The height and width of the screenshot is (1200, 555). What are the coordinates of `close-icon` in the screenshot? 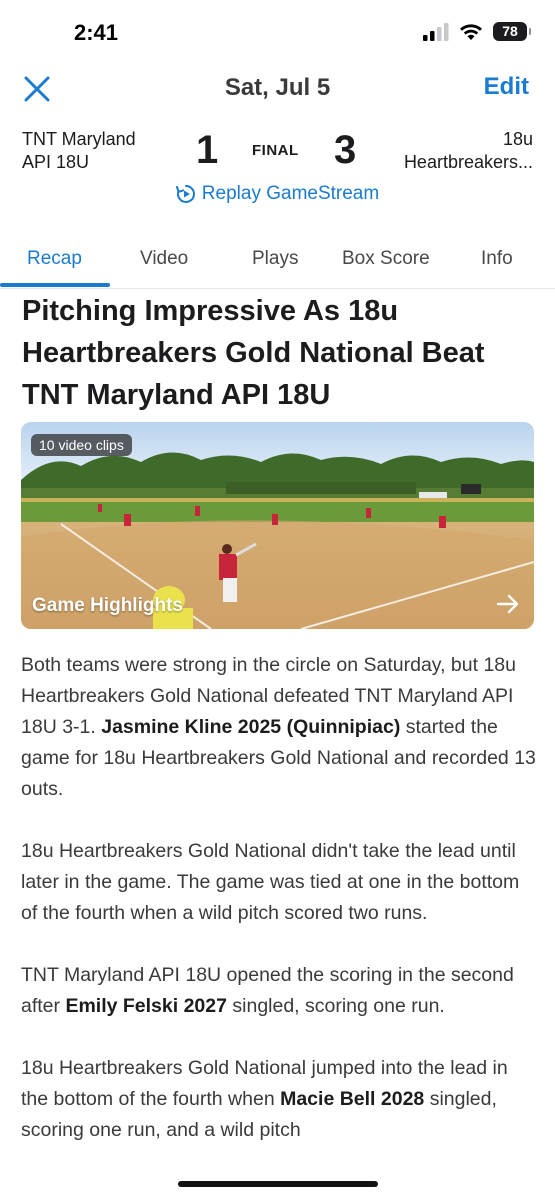 It's located at (37, 89).